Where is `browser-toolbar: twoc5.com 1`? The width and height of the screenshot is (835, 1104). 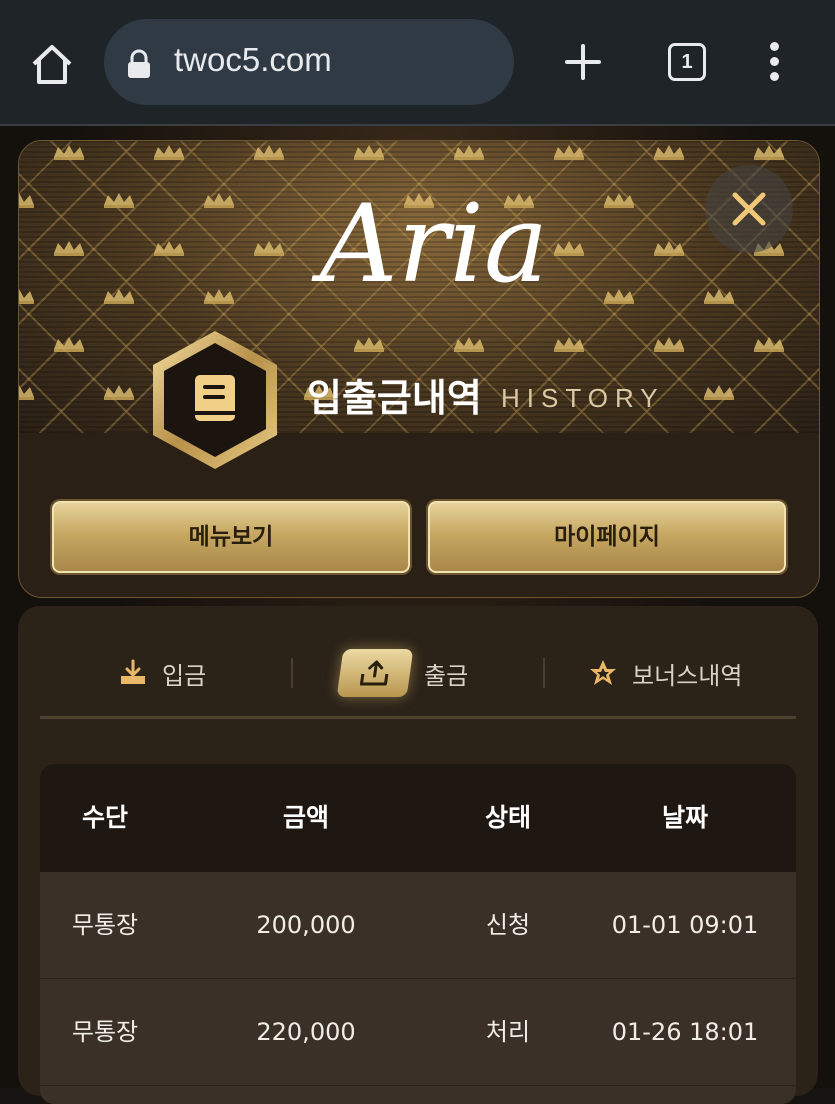
browser-toolbar: twoc5.com 1 is located at coordinates (417, 63).